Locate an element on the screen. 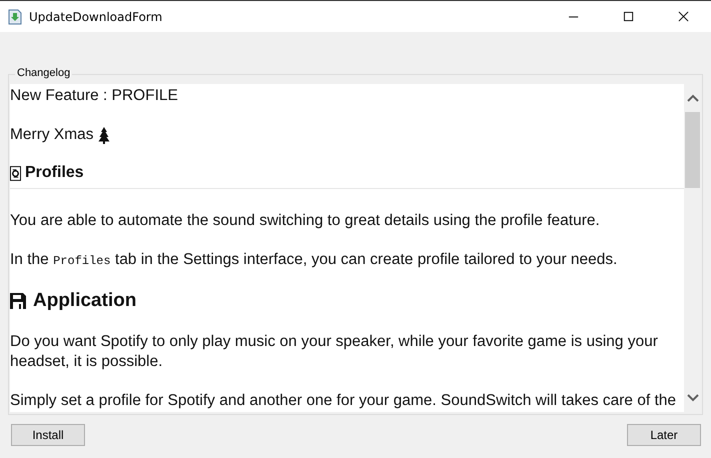 This screenshot has height=458, width=711. group-label: Changelog is located at coordinates (43, 73).